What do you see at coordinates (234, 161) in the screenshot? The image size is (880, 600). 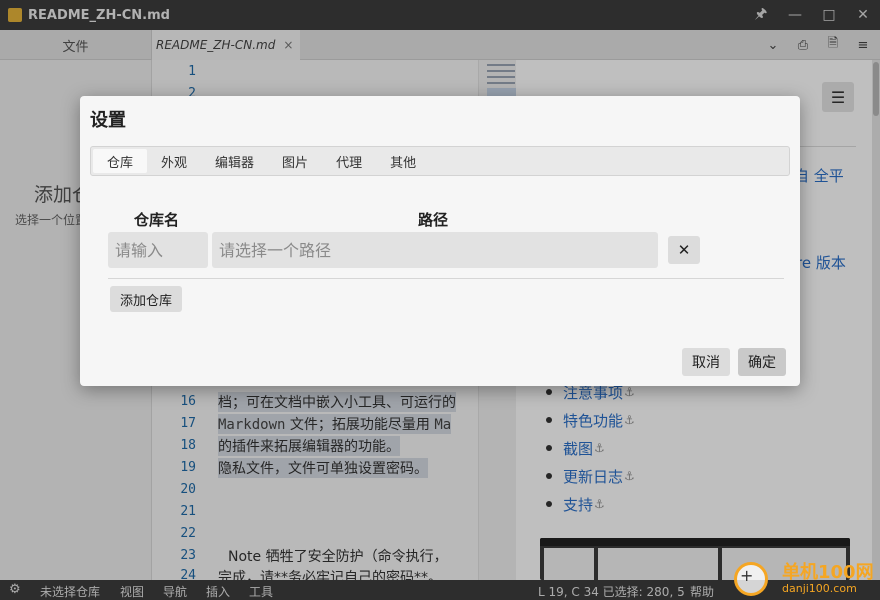 I see `tab-editor: 编辑器` at bounding box center [234, 161].